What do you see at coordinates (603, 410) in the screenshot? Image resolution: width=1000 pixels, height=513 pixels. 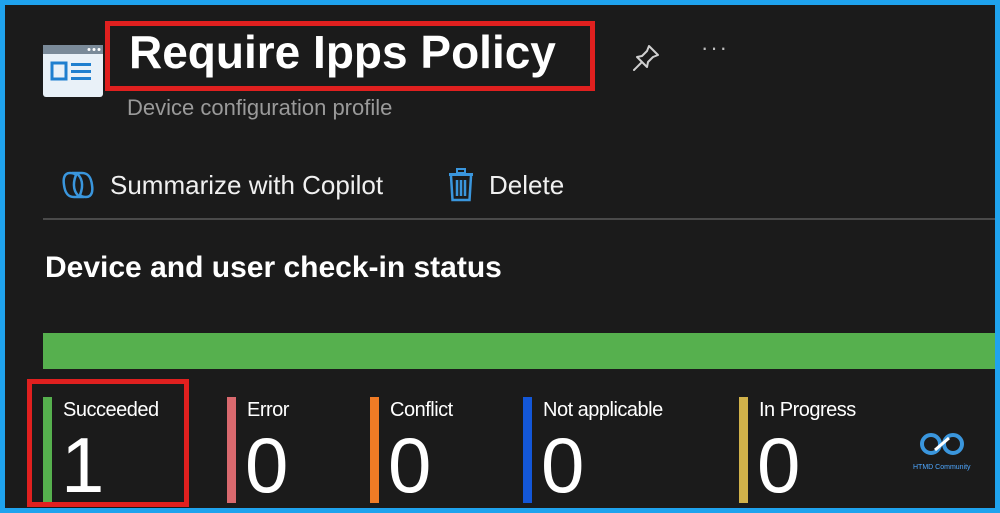 I see `stat-label: Not applicable` at bounding box center [603, 410].